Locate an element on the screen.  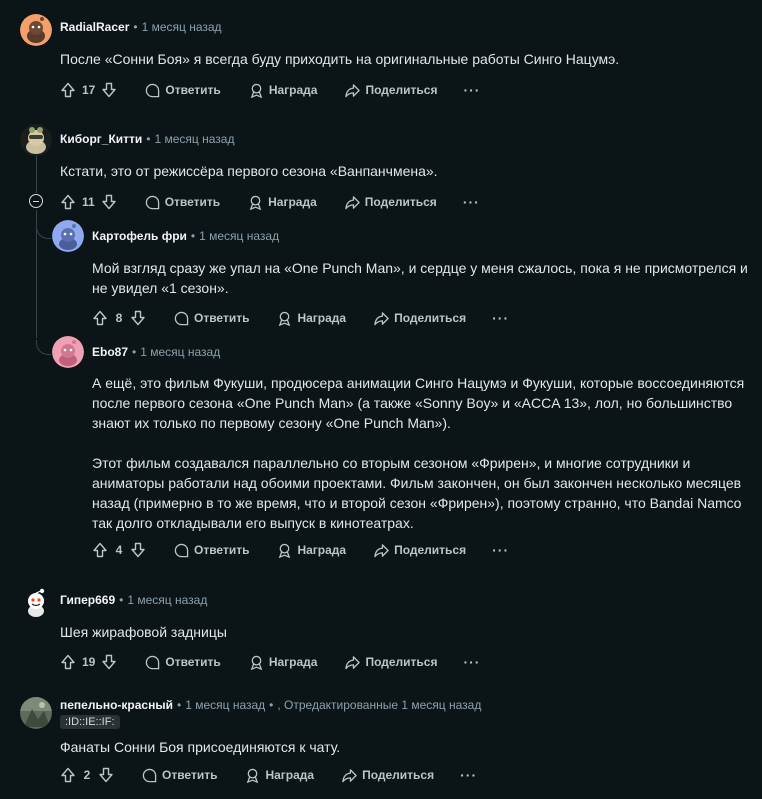
vote-count: 8 is located at coordinates (119, 318).